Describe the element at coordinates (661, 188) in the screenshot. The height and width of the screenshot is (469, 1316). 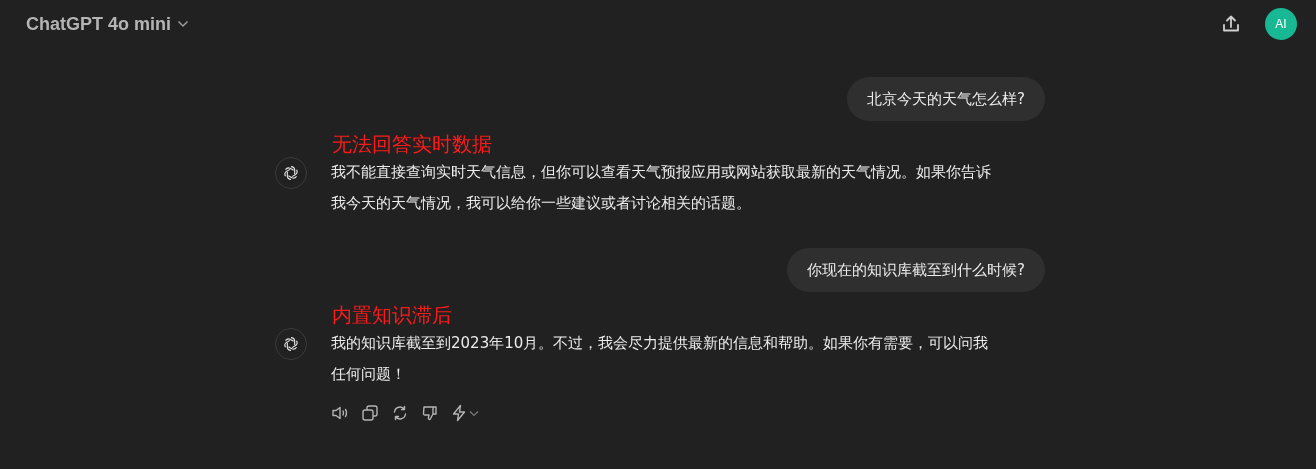
I see `assistant-message: 我不能直接查询实时天气信息，但你可以查看天气预报应用或网站获取最新的天气情况。如果你告诉我今天的天气情况，我可以给你一些建议或者讨论相关的话题。` at that location.